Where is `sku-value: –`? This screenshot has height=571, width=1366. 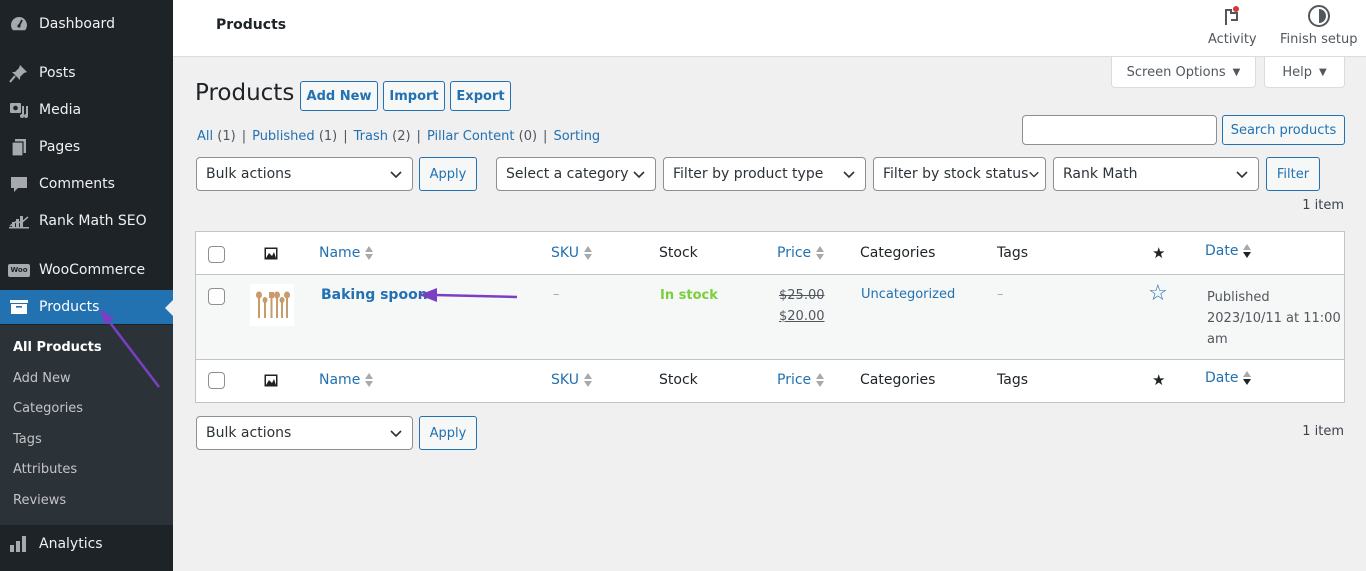
sku-value: – is located at coordinates (556, 294).